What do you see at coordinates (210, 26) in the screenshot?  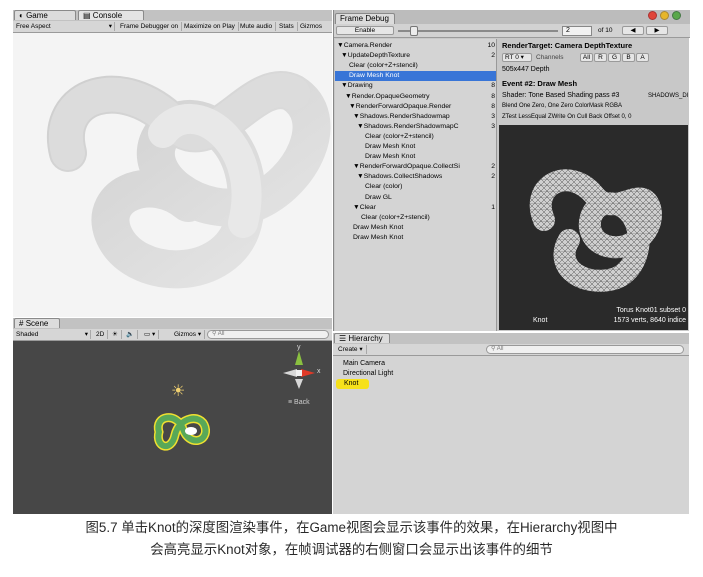 I see `maximize-on-play-toggle: Maximize on Play` at bounding box center [210, 26].